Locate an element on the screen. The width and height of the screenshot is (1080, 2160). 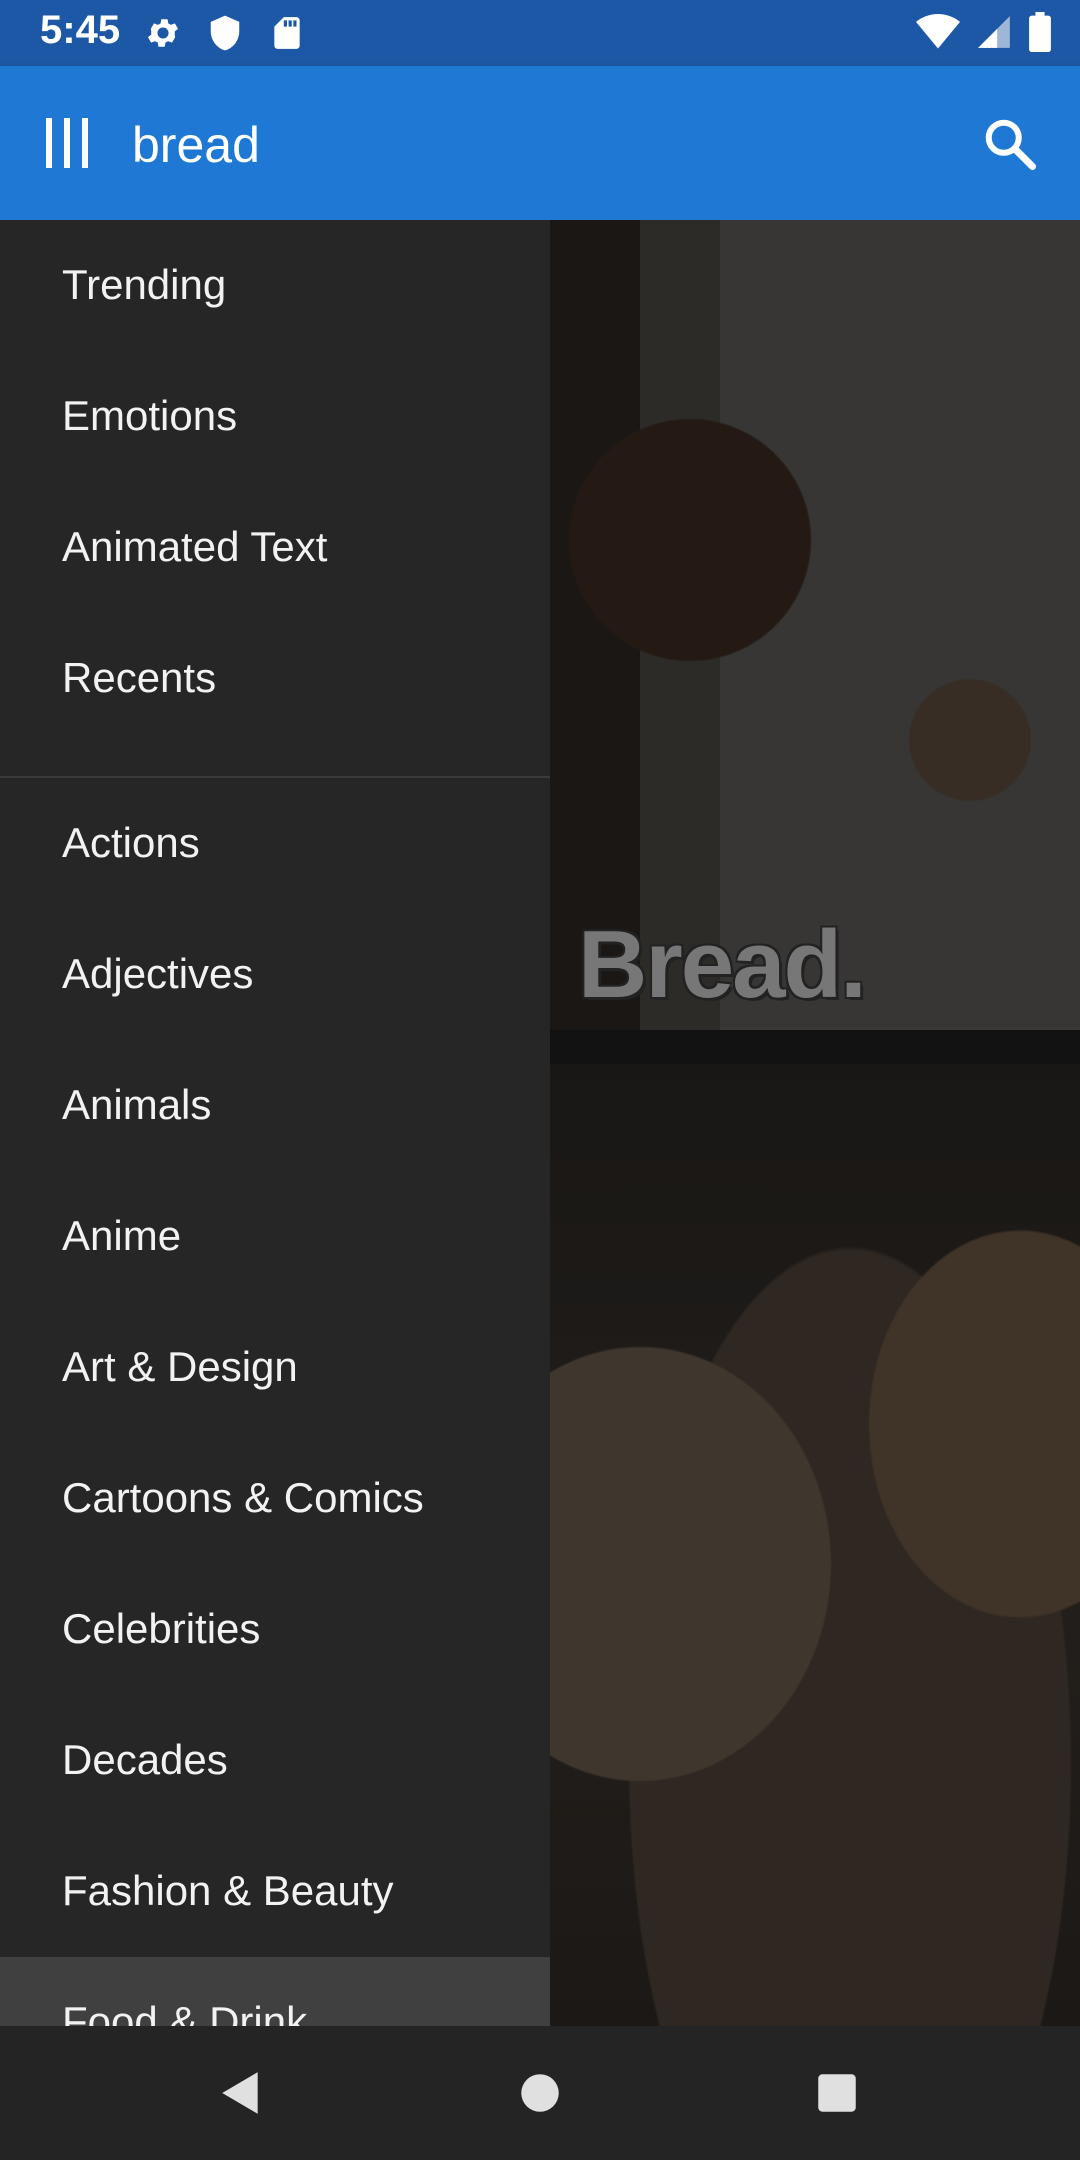
drawer-item-label: Food & Drink is located at coordinates (185, 2012).